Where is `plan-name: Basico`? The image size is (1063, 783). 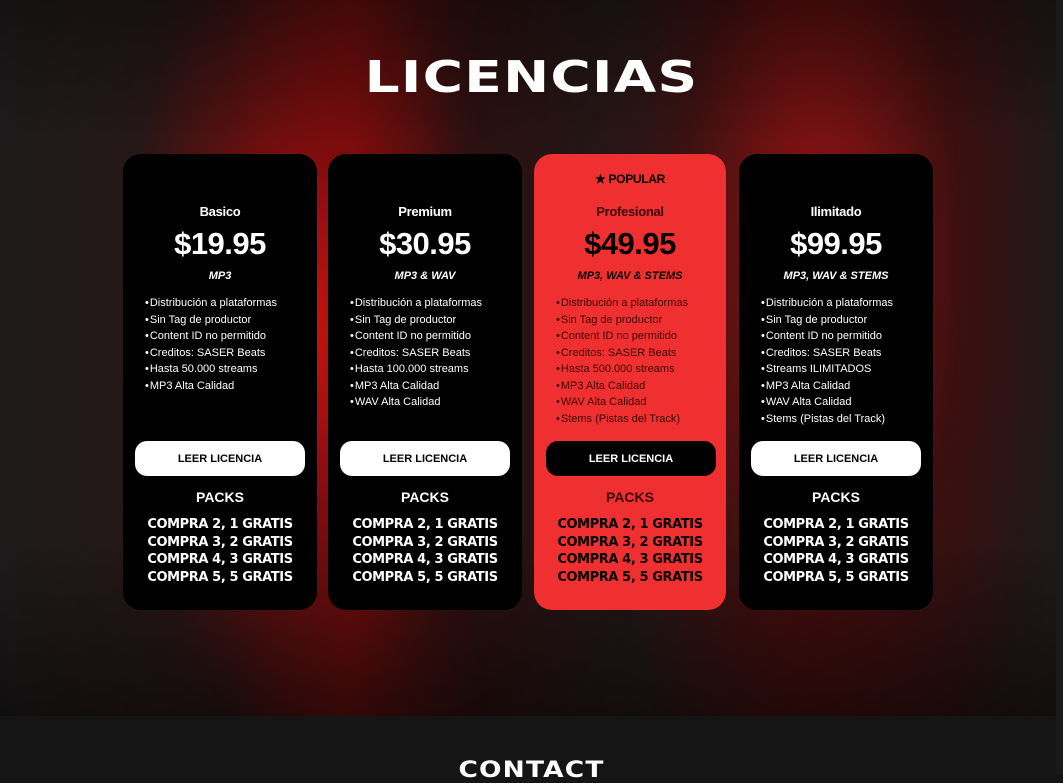
plan-name: Basico is located at coordinates (220, 211).